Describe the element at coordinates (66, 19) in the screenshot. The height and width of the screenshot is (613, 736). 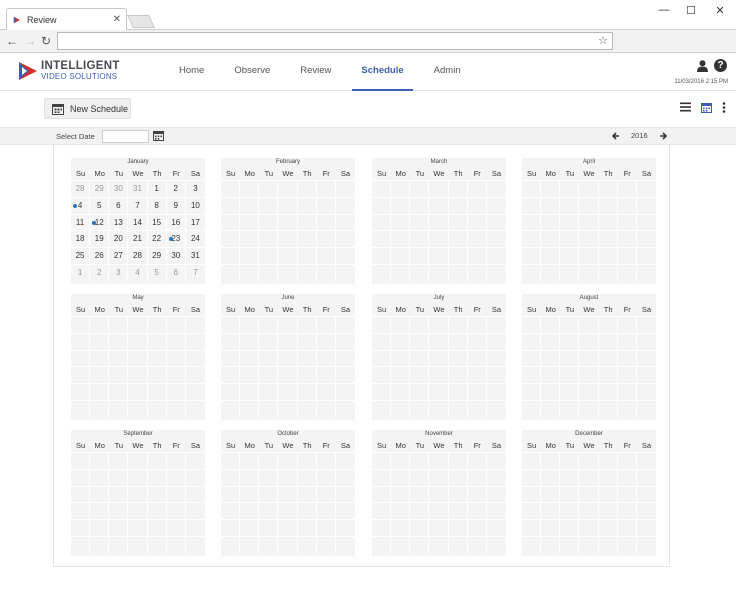
I see `browser-tab: Review ✕` at that location.